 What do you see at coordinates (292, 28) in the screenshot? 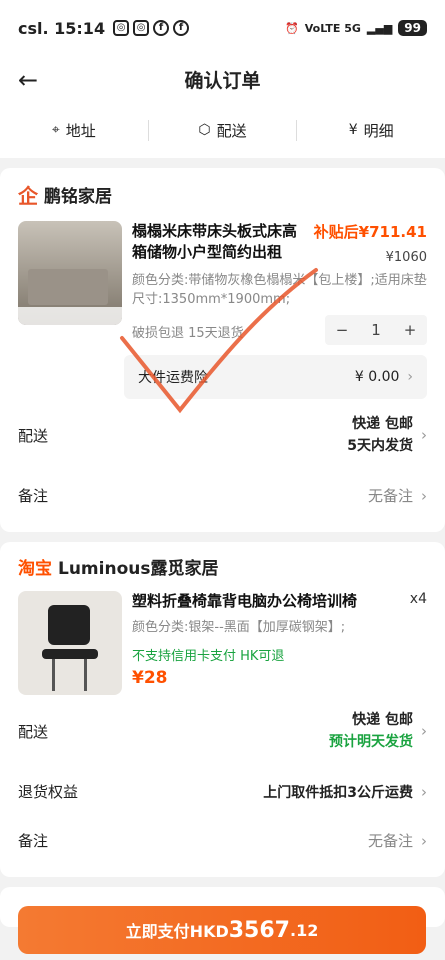
I see `alarm-icon: ⏰` at bounding box center [292, 28].